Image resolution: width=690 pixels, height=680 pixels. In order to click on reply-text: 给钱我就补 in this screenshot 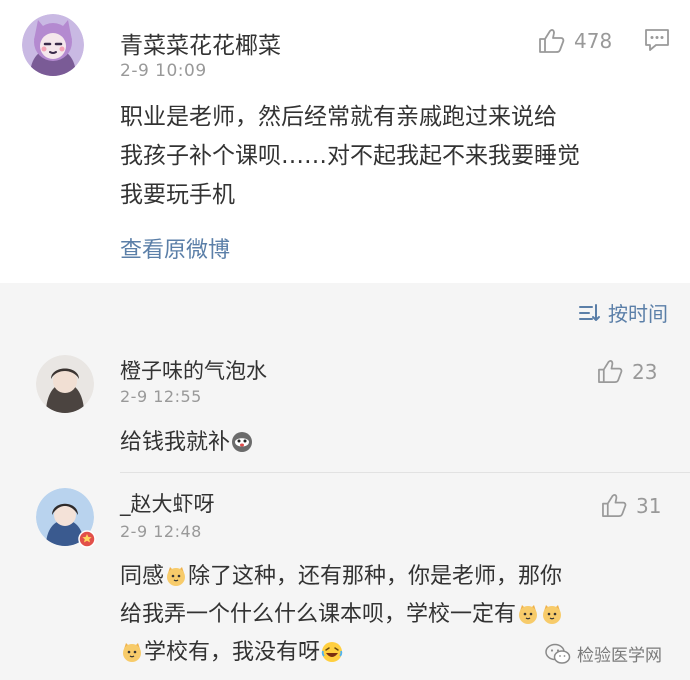, I will do `click(187, 443)`.